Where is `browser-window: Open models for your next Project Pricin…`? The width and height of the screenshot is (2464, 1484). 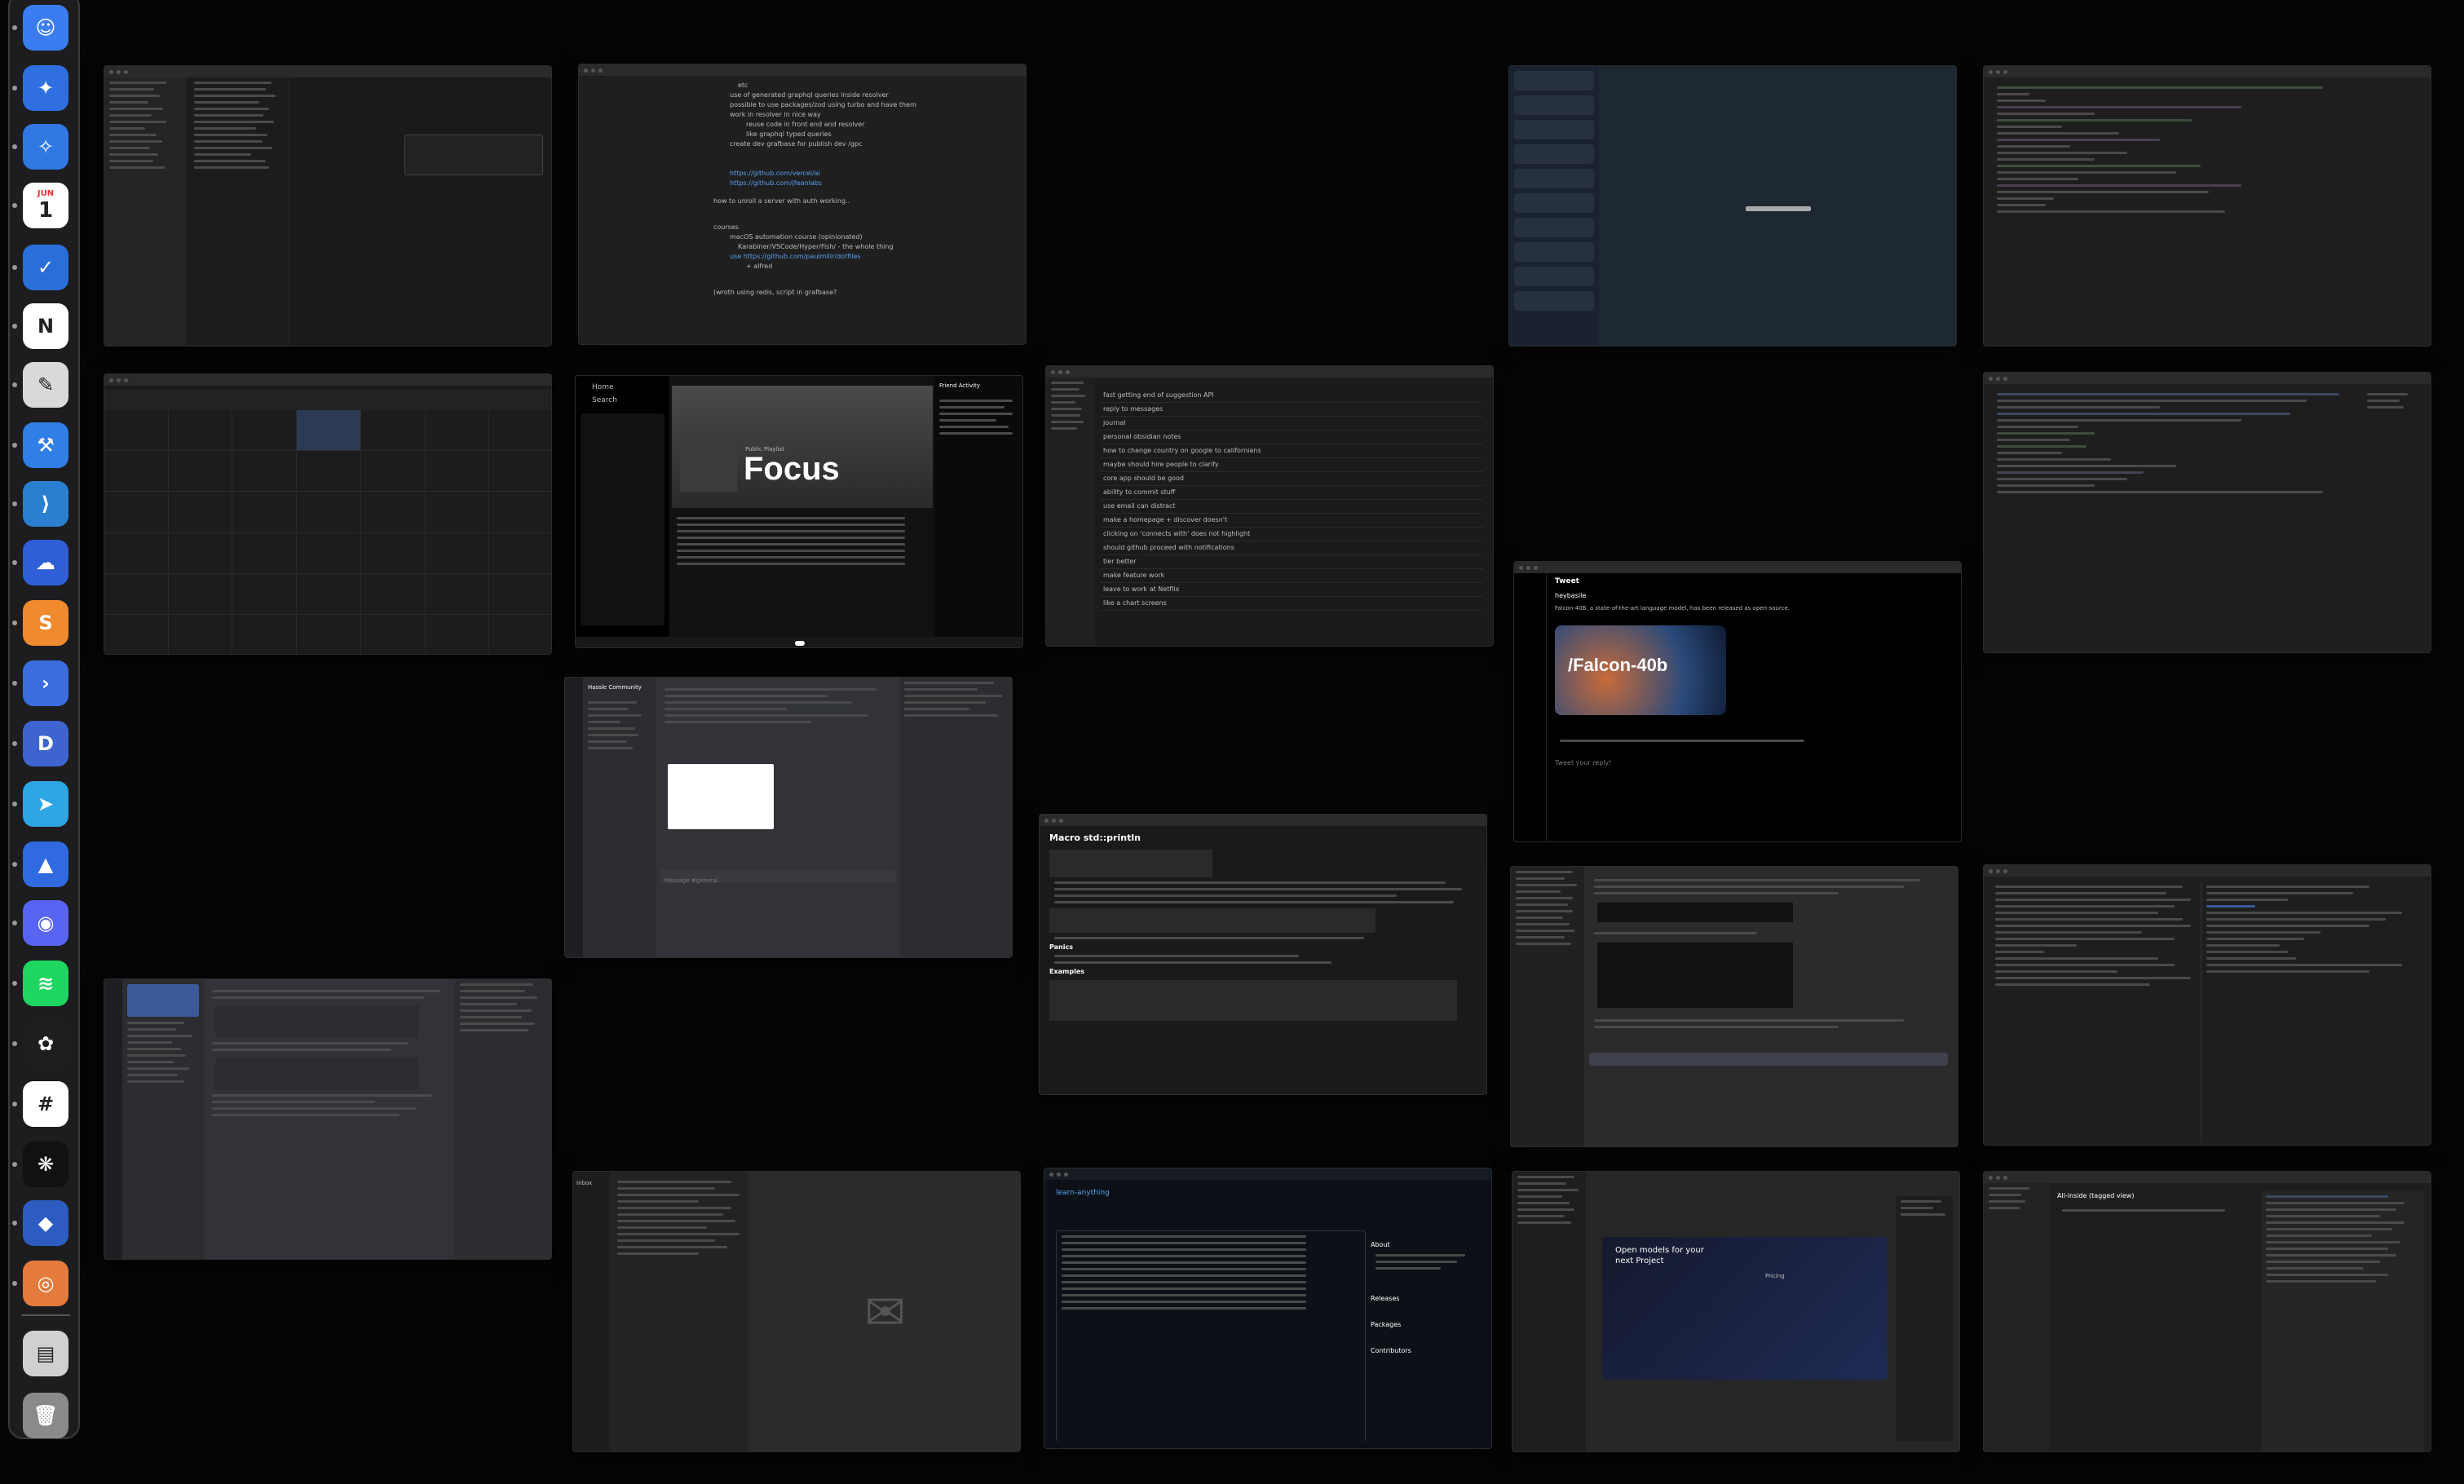
browser-window: Open models for your next Project Pricin… is located at coordinates (1736, 1311).